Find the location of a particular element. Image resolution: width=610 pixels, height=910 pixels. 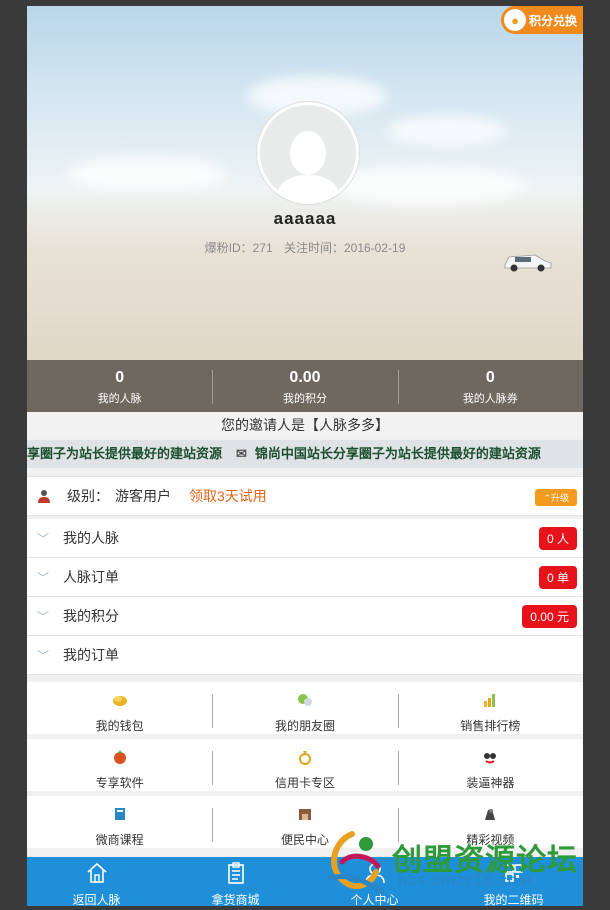

grid-label: 信用卡专区 is located at coordinates (304, 783).